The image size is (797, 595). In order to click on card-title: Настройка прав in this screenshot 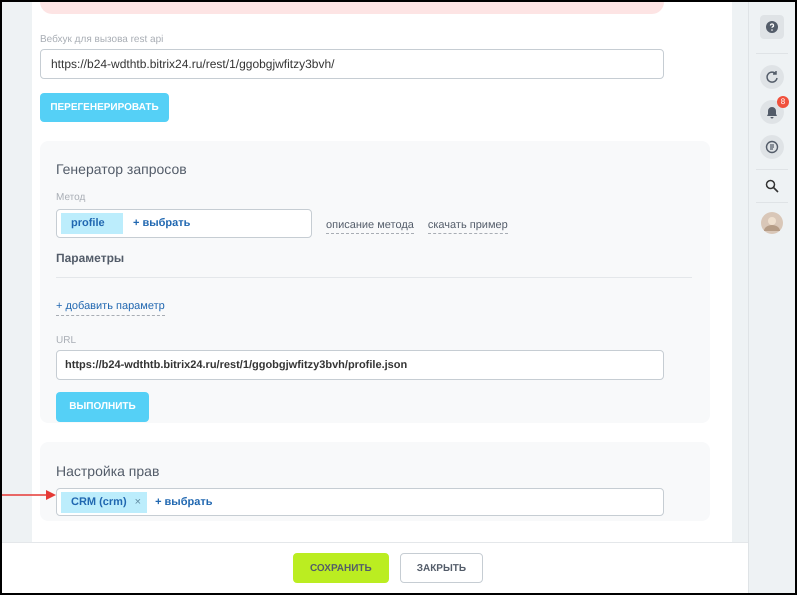, I will do `click(108, 471)`.